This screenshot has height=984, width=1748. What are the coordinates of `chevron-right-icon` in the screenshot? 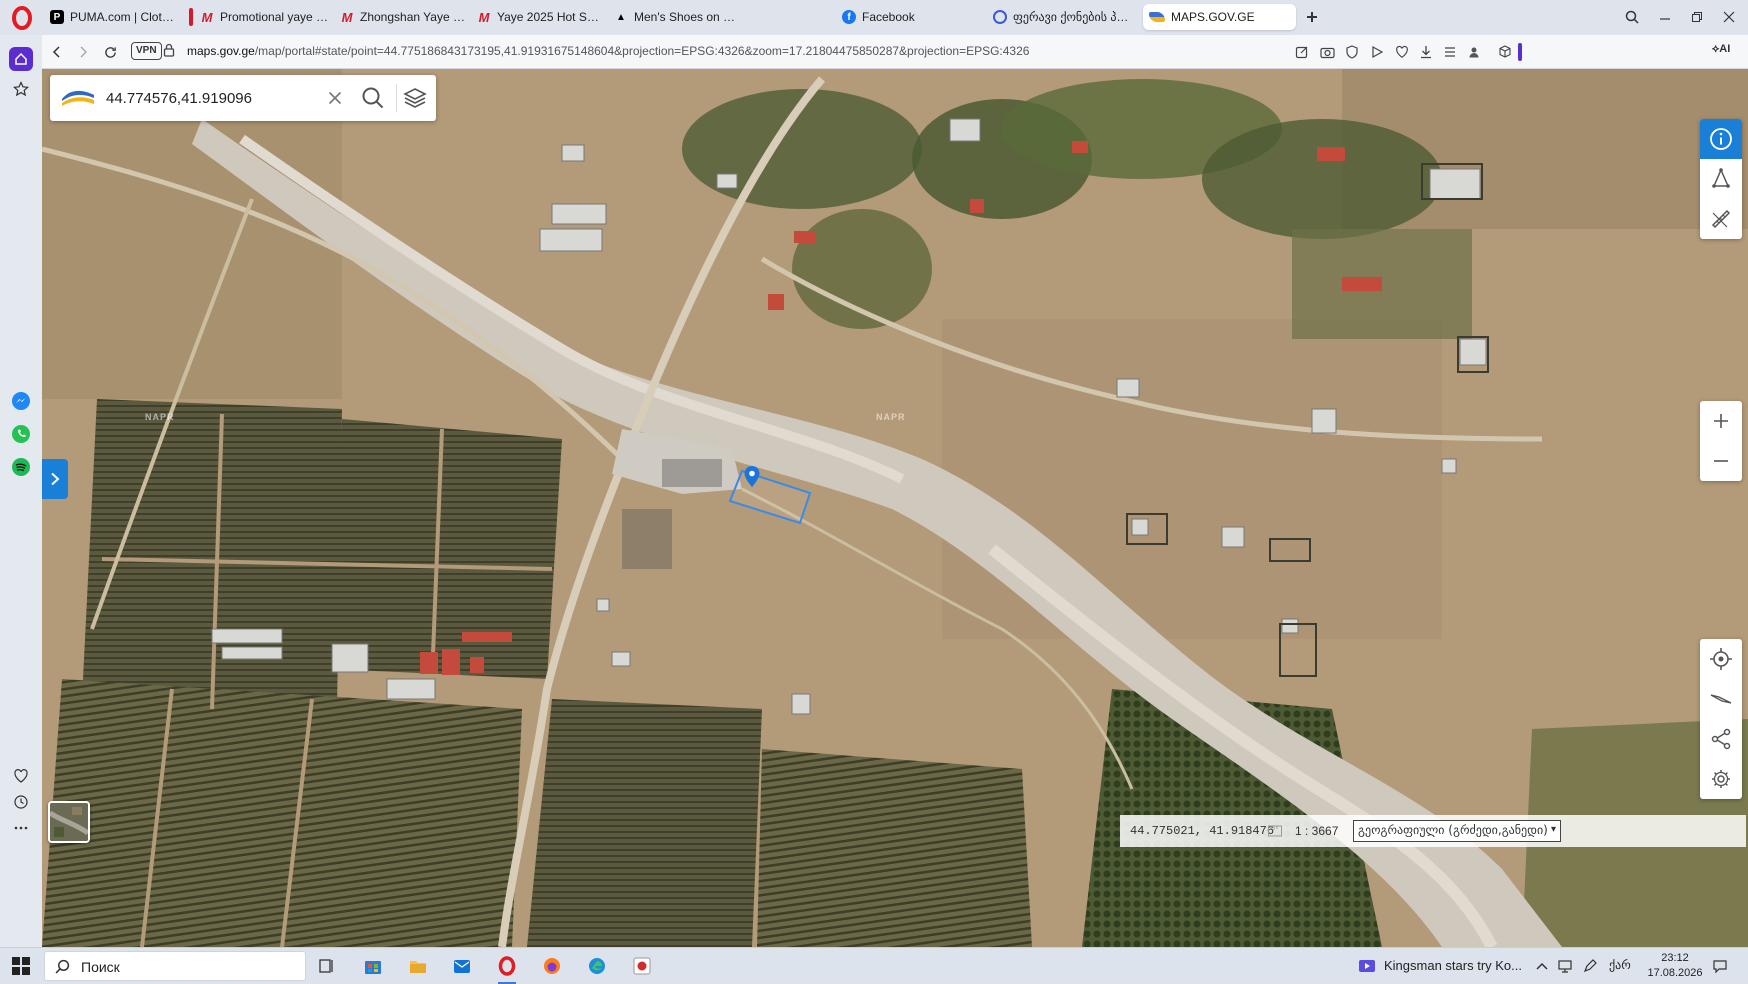 It's located at (55, 479).